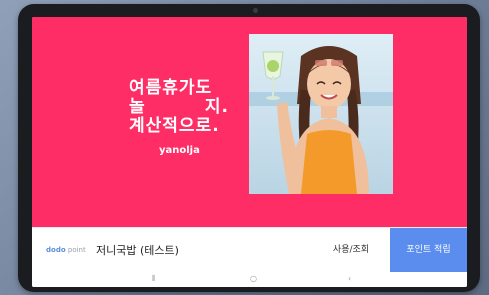 This screenshot has width=489, height=295. What do you see at coordinates (179, 150) in the screenshot?
I see `yanolja-logo: yanolja` at bounding box center [179, 150].